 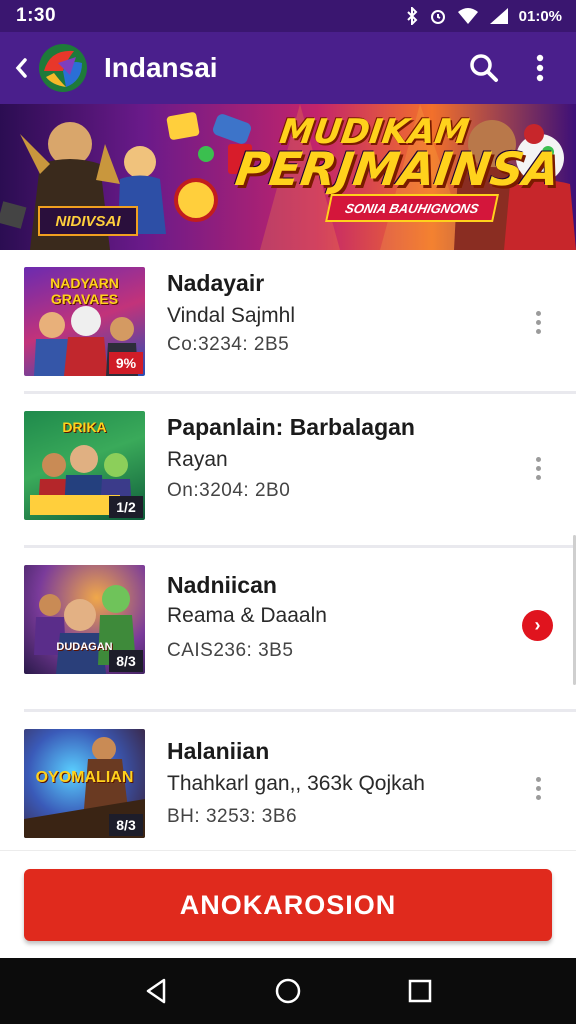 What do you see at coordinates (84, 291) in the screenshot?
I see `thumbnail-caption: NADYARN GRAVAES` at bounding box center [84, 291].